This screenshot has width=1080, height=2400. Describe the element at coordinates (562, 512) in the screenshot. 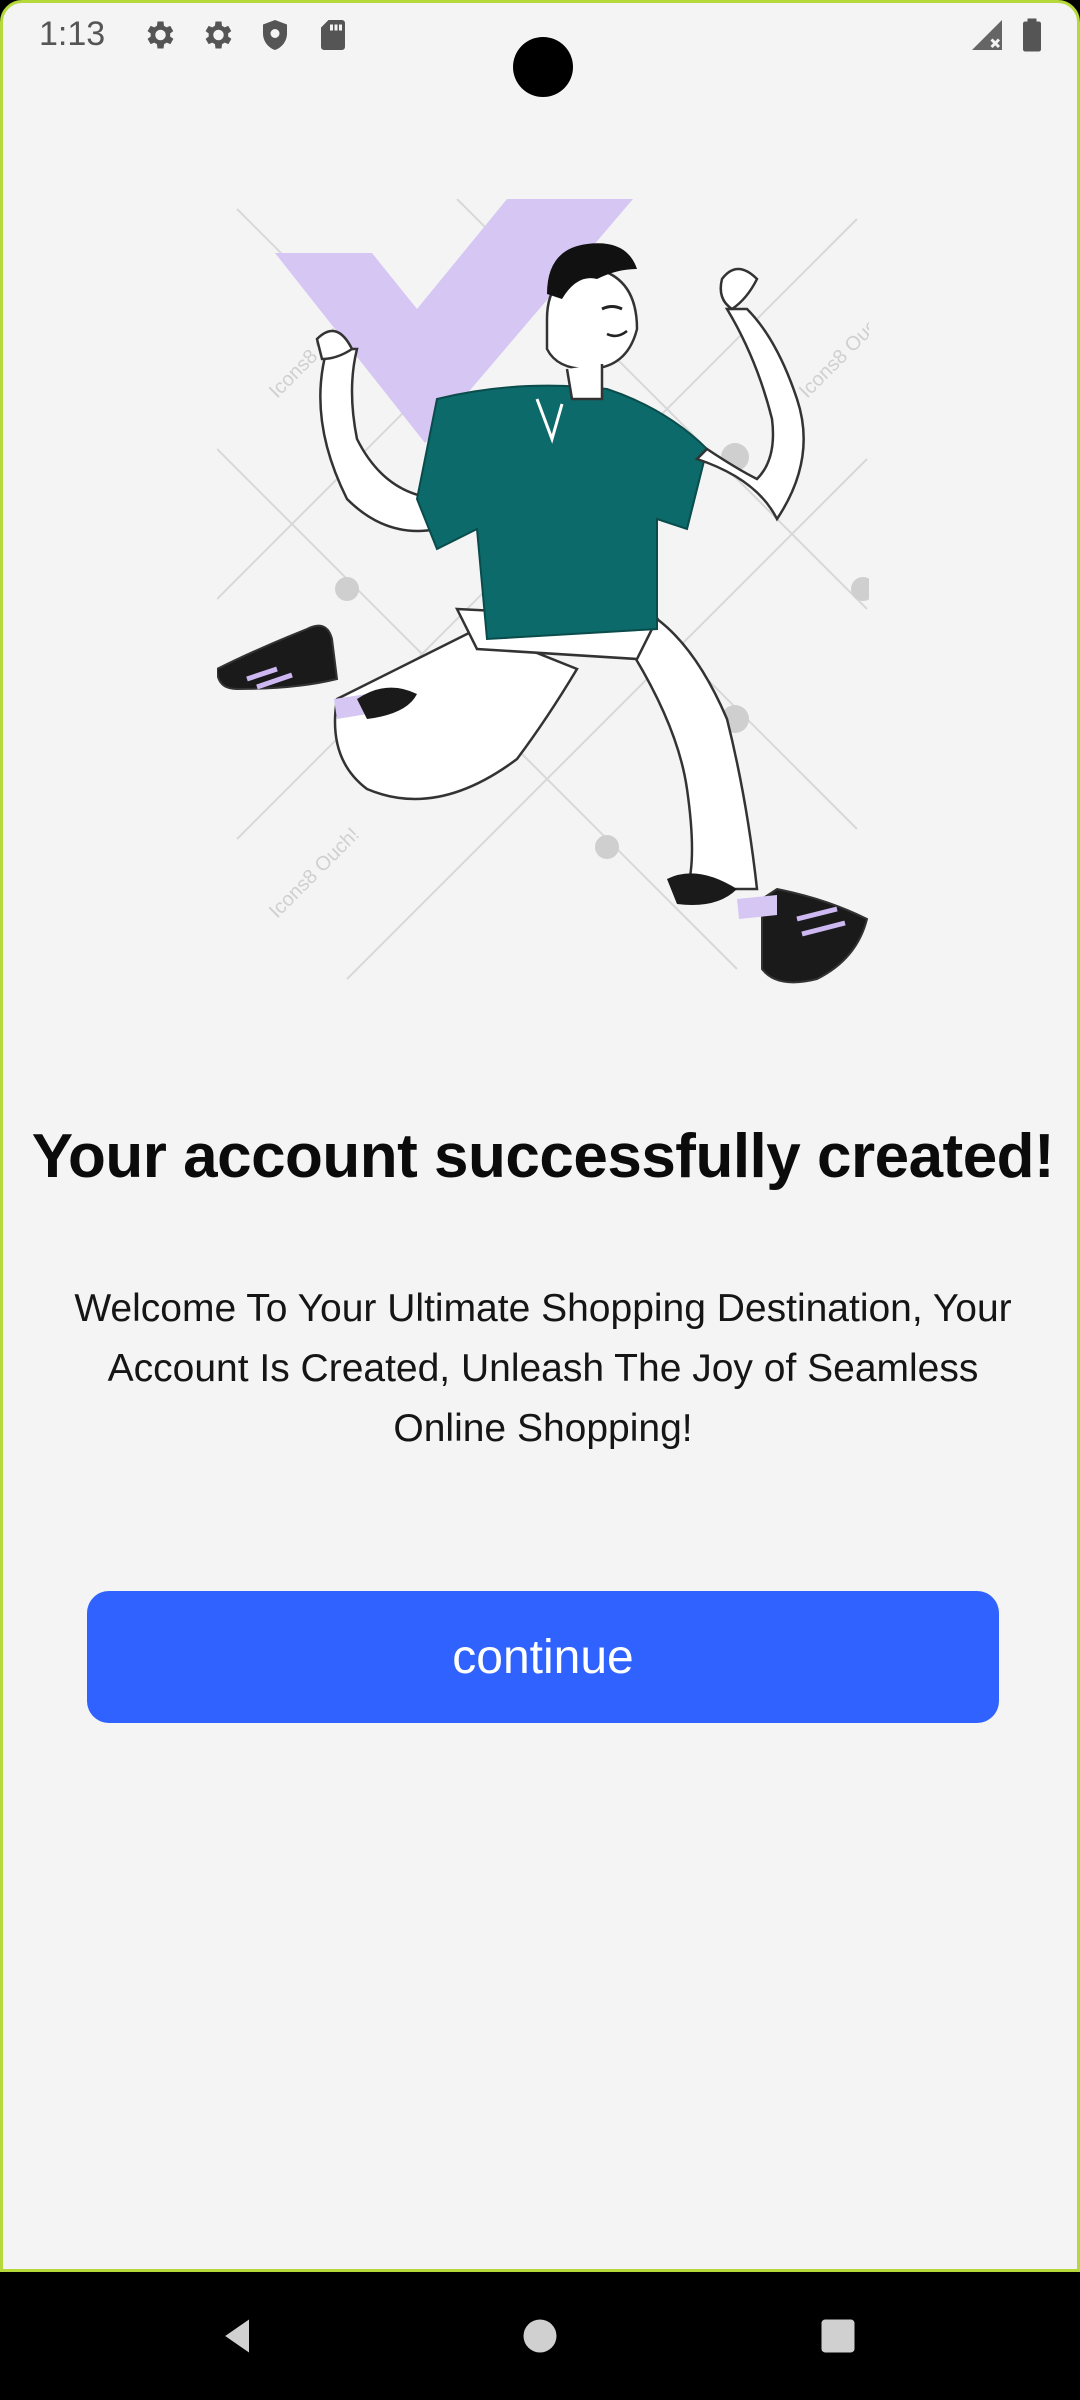

I see `shirt` at that location.